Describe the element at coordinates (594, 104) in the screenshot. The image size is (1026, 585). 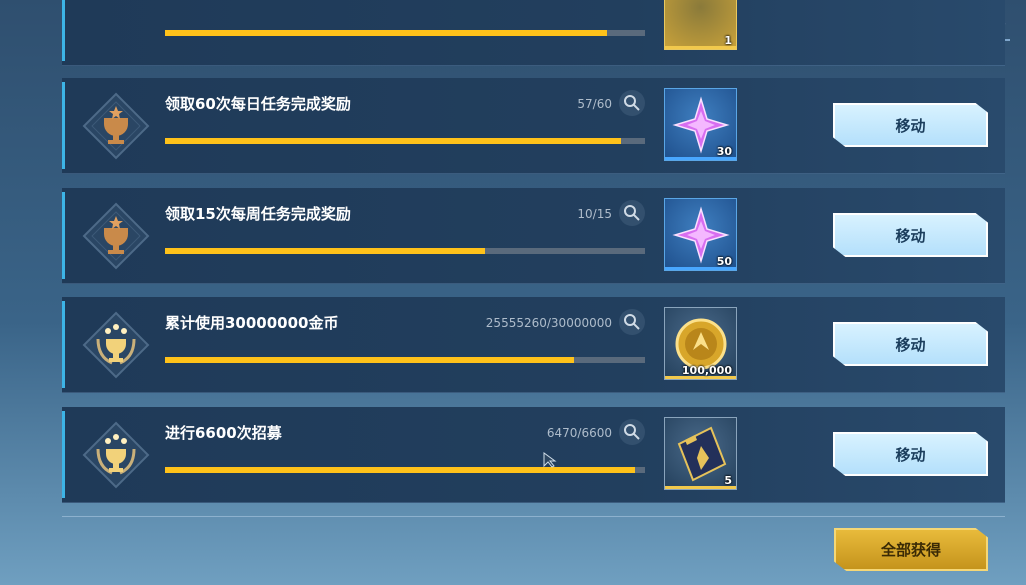
I see `progress-text: 57/60` at that location.